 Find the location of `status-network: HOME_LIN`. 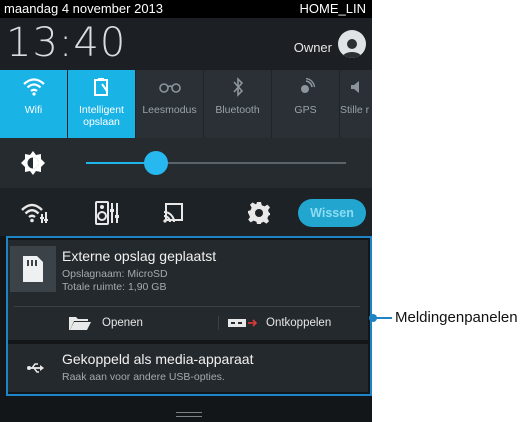

status-network: HOME_LIN is located at coordinates (332, 8).